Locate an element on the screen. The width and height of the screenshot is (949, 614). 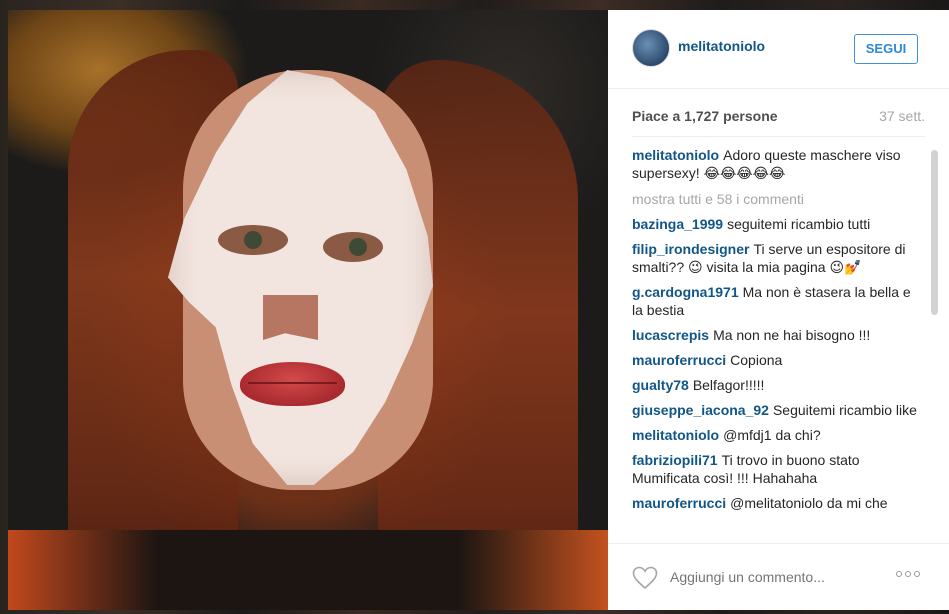
comment-username: giuseppe_iacona_92 is located at coordinates (700, 410).